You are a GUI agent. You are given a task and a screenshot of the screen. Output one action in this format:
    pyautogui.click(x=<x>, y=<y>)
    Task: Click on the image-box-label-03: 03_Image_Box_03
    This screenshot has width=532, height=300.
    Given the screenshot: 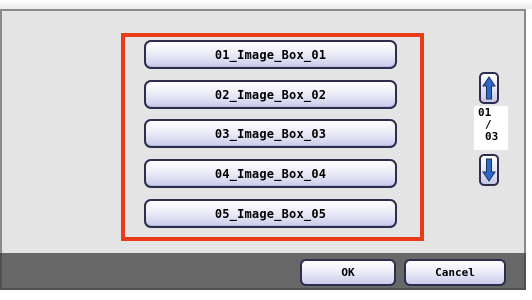 What is the action you would take?
    pyautogui.click(x=270, y=133)
    